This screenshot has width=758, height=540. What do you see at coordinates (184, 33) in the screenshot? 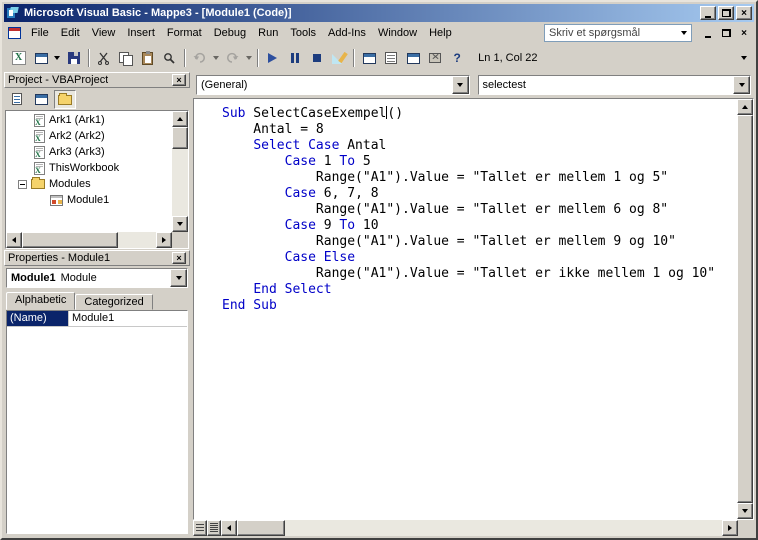
I see `menu-format: Format` at bounding box center [184, 33].